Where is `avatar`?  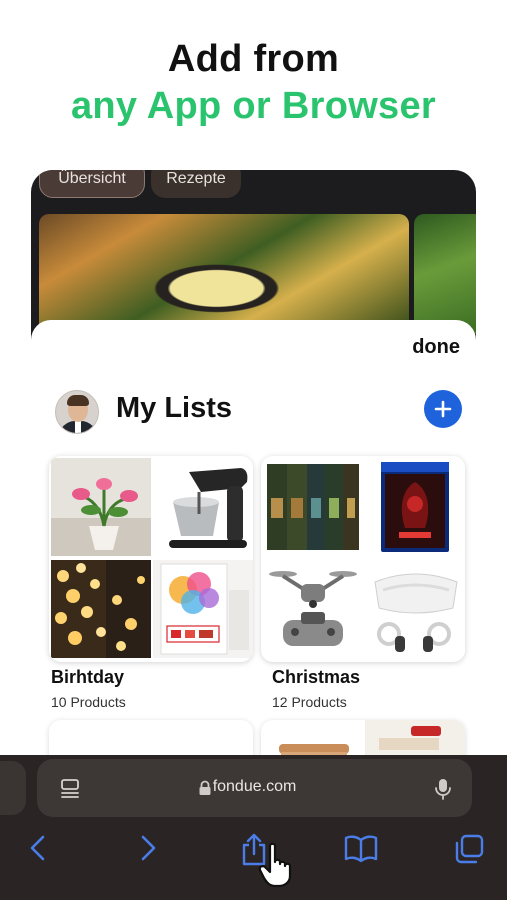 avatar is located at coordinates (77, 412).